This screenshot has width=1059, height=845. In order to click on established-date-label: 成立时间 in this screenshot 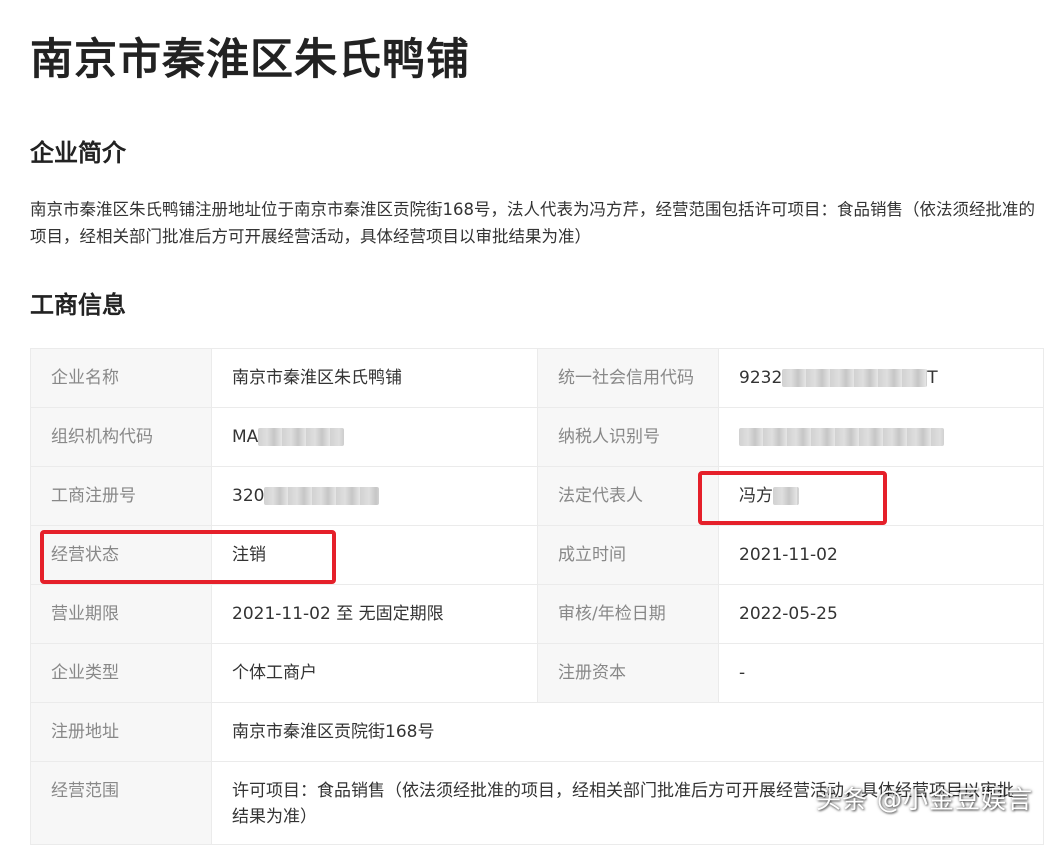, I will do `click(628, 555)`.